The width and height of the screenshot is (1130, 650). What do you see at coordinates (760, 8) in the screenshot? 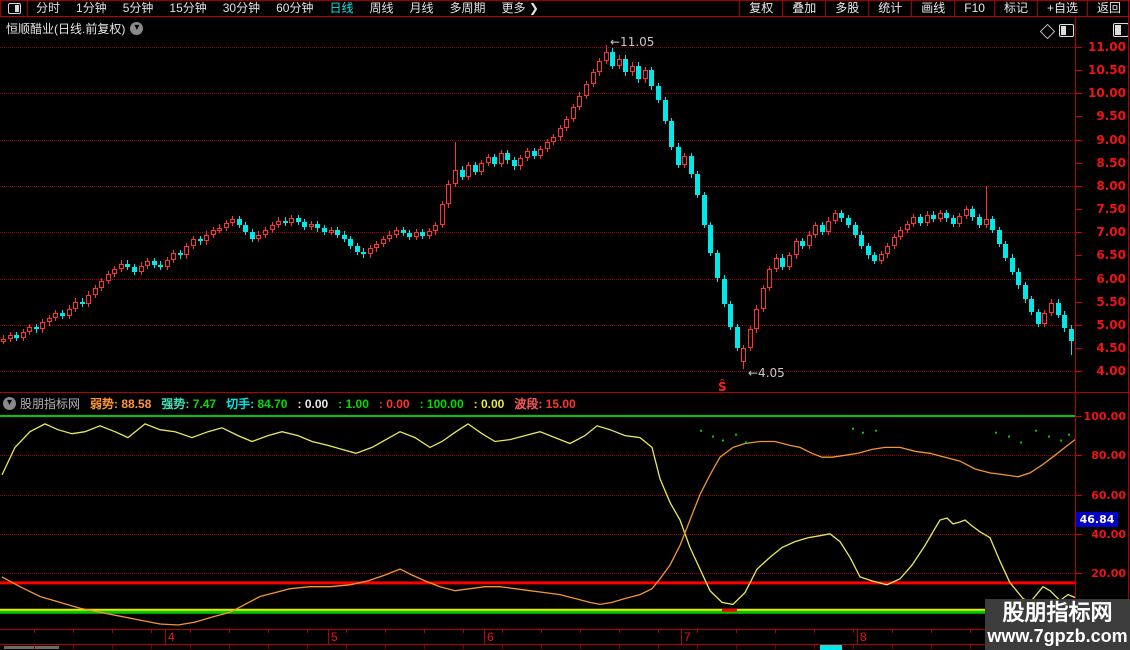
I see `tools-menu-item-0: 复权` at bounding box center [760, 8].